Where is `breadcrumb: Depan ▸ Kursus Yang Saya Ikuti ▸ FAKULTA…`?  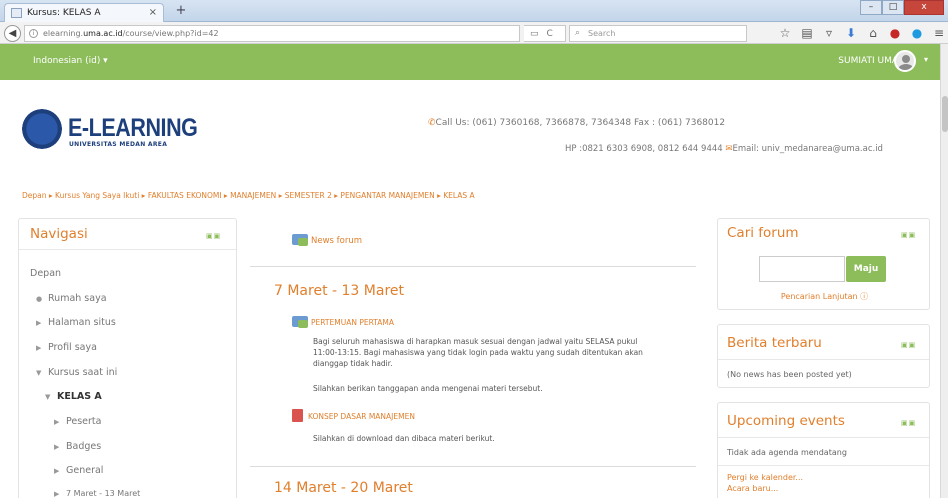
breadcrumb: Depan ▸ Kursus Yang Saya Ikuti ▸ FAKULTA… is located at coordinates (248, 195).